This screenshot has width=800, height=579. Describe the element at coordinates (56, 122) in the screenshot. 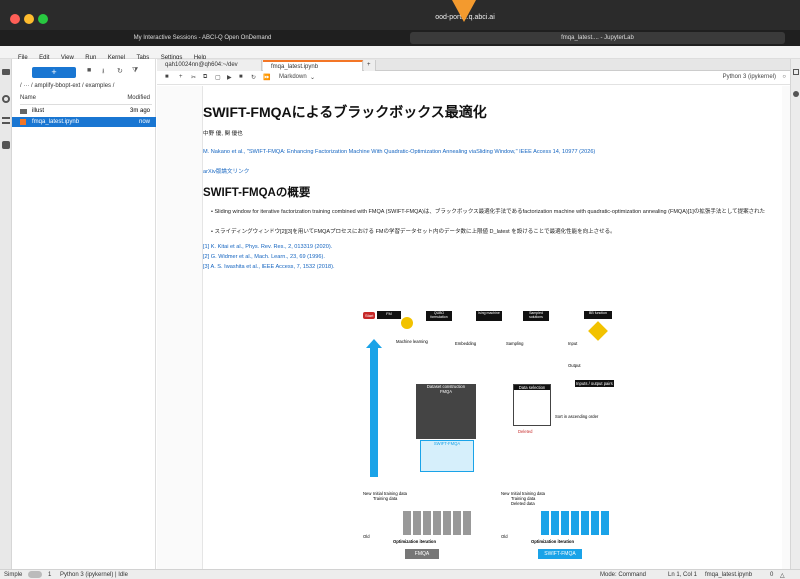

I see `file-name: fmqa_latest.ipynb` at that location.